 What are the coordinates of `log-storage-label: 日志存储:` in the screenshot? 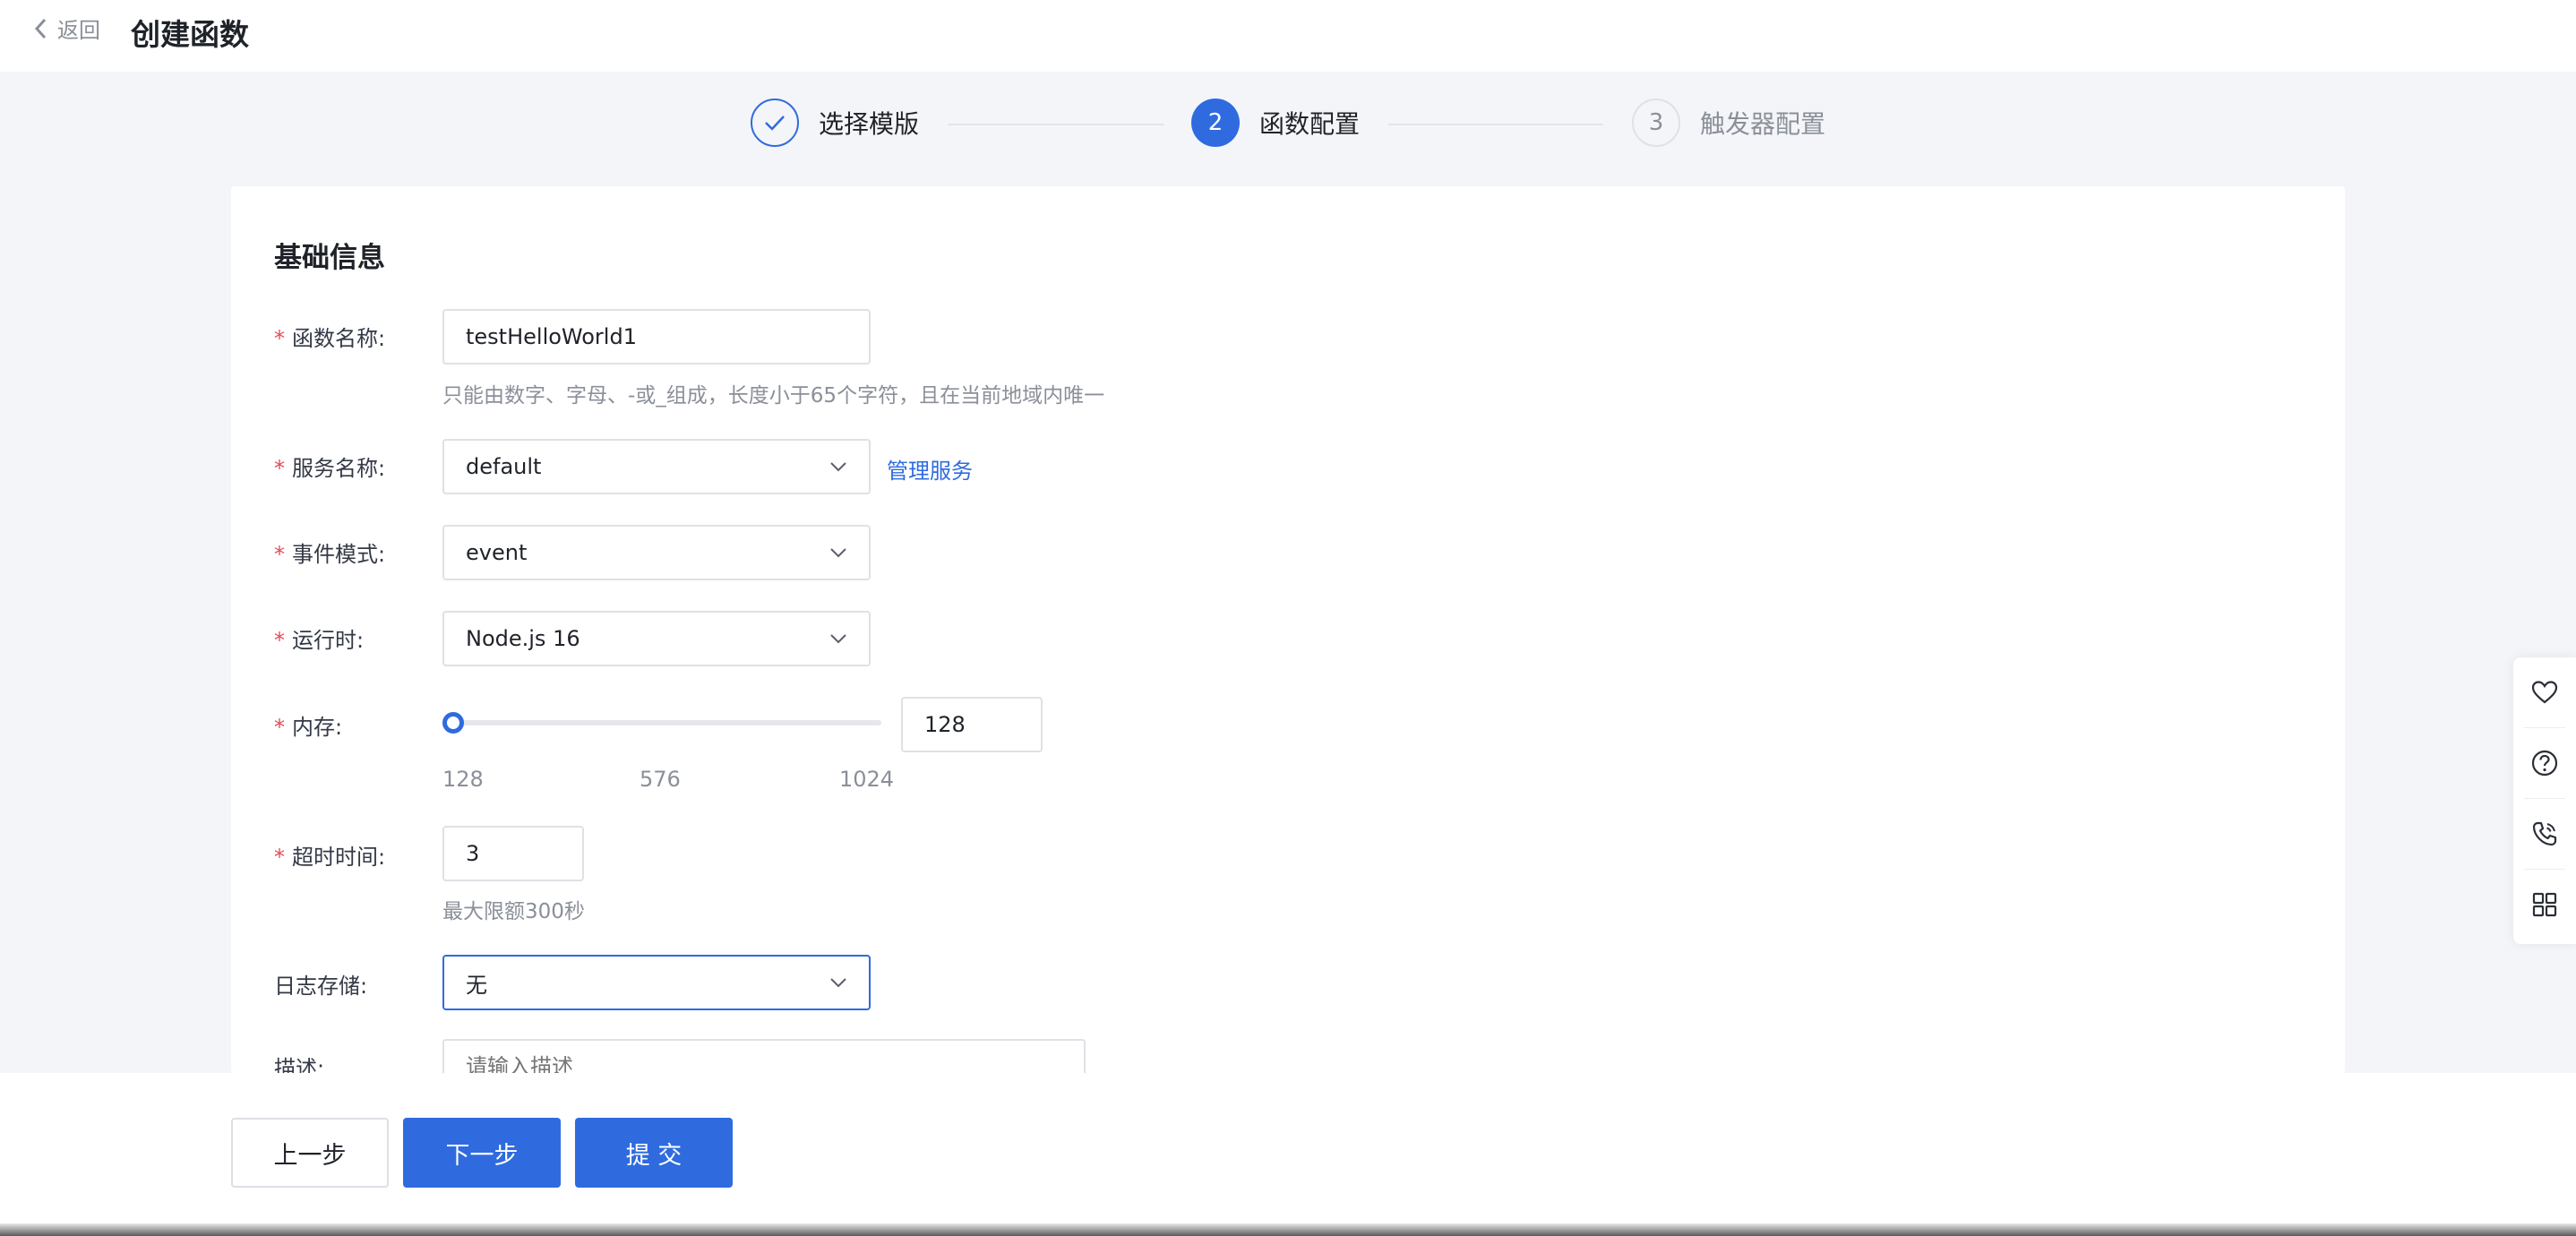 It's located at (321, 986).